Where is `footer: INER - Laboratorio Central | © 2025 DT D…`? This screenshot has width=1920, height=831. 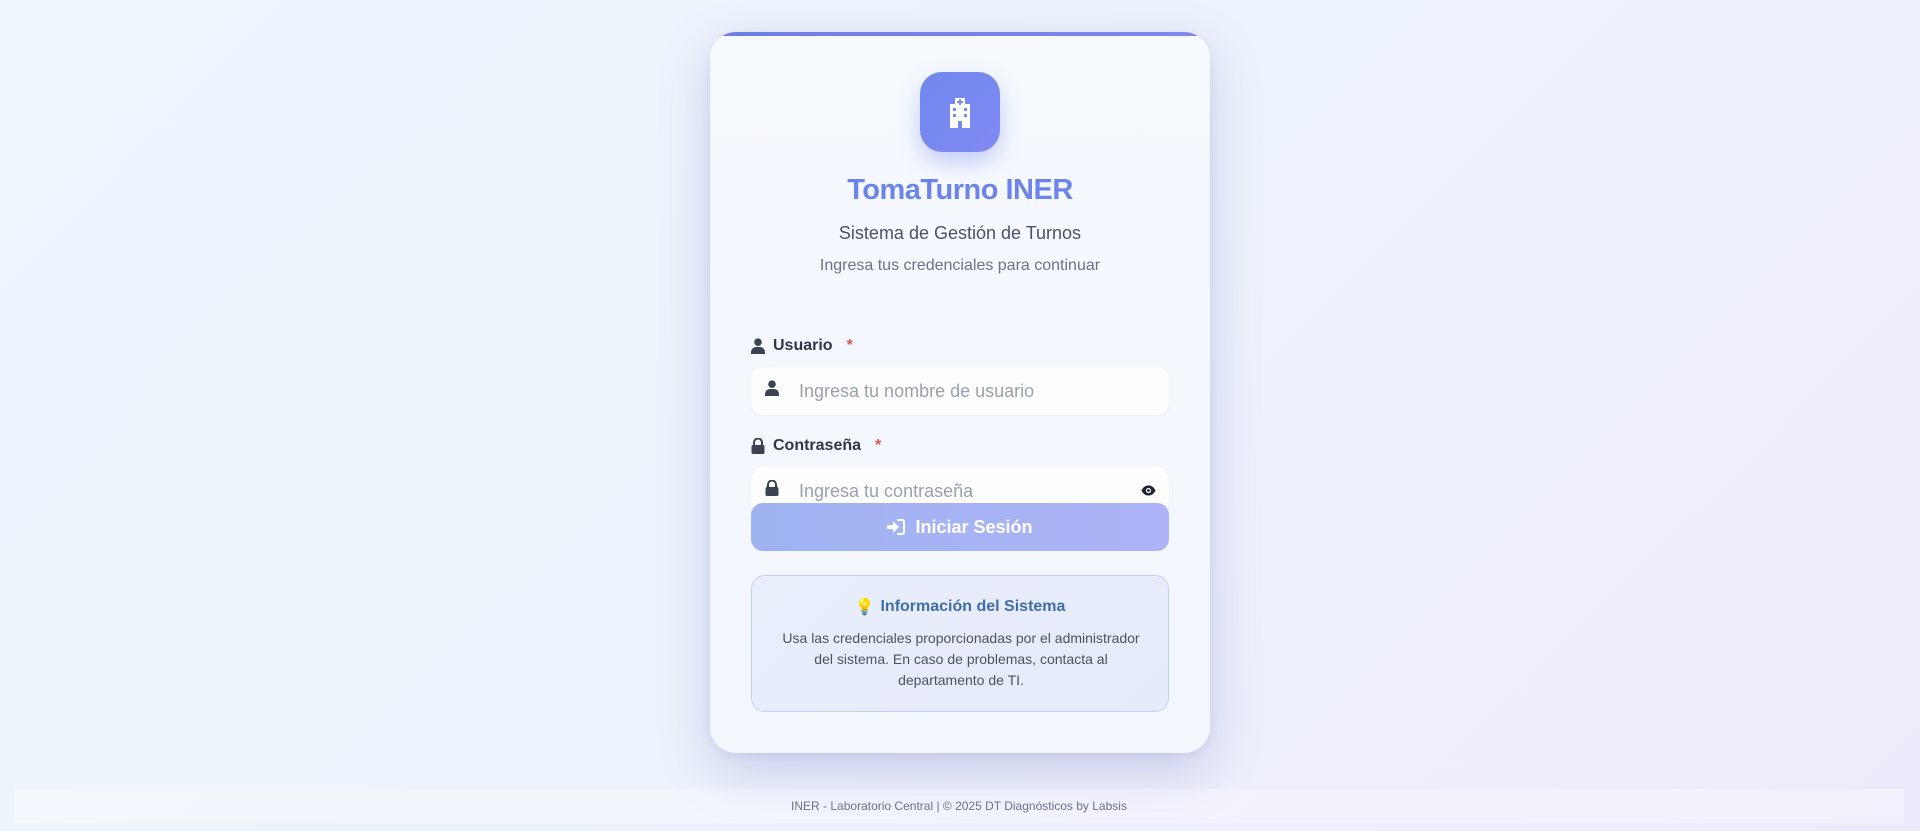 footer: INER - Laboratorio Central | © 2025 DT D… is located at coordinates (959, 806).